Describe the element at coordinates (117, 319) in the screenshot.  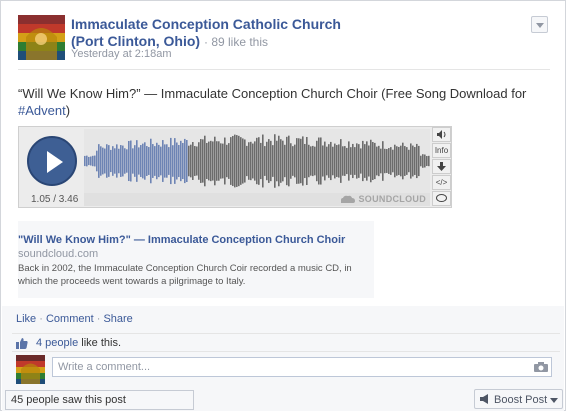
I see `share-link: Share` at that location.